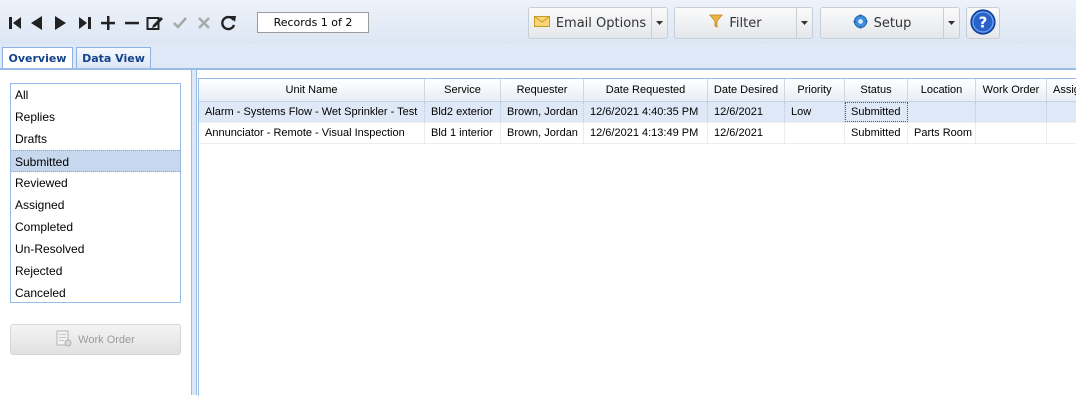 This screenshot has width=1076, height=396. Describe the element at coordinates (942, 112) in the screenshot. I see `cell-location` at that location.